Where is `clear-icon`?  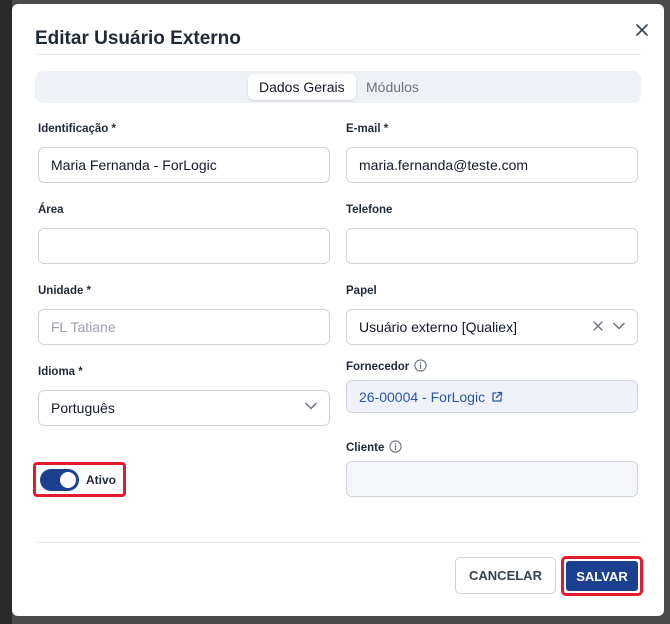
clear-icon is located at coordinates (598, 326).